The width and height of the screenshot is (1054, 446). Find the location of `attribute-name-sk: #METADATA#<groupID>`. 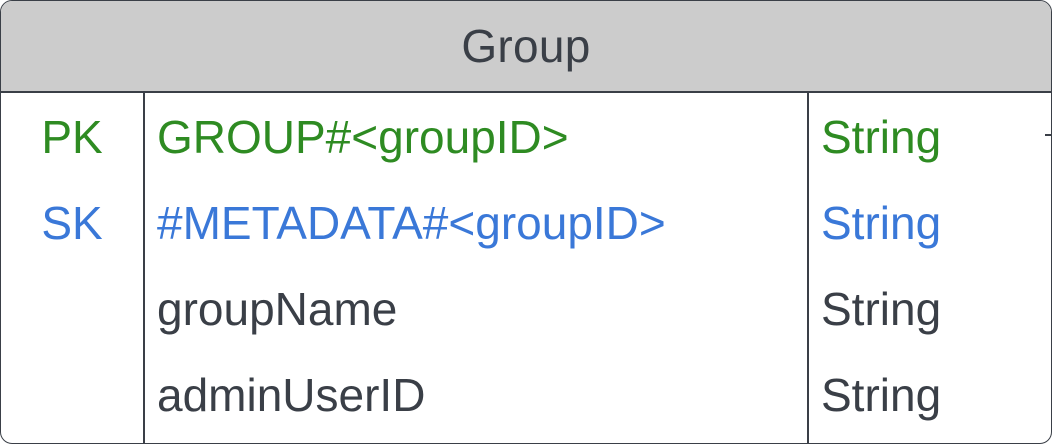

attribute-name-sk: #METADATA#<groupID> is located at coordinates (411, 223).